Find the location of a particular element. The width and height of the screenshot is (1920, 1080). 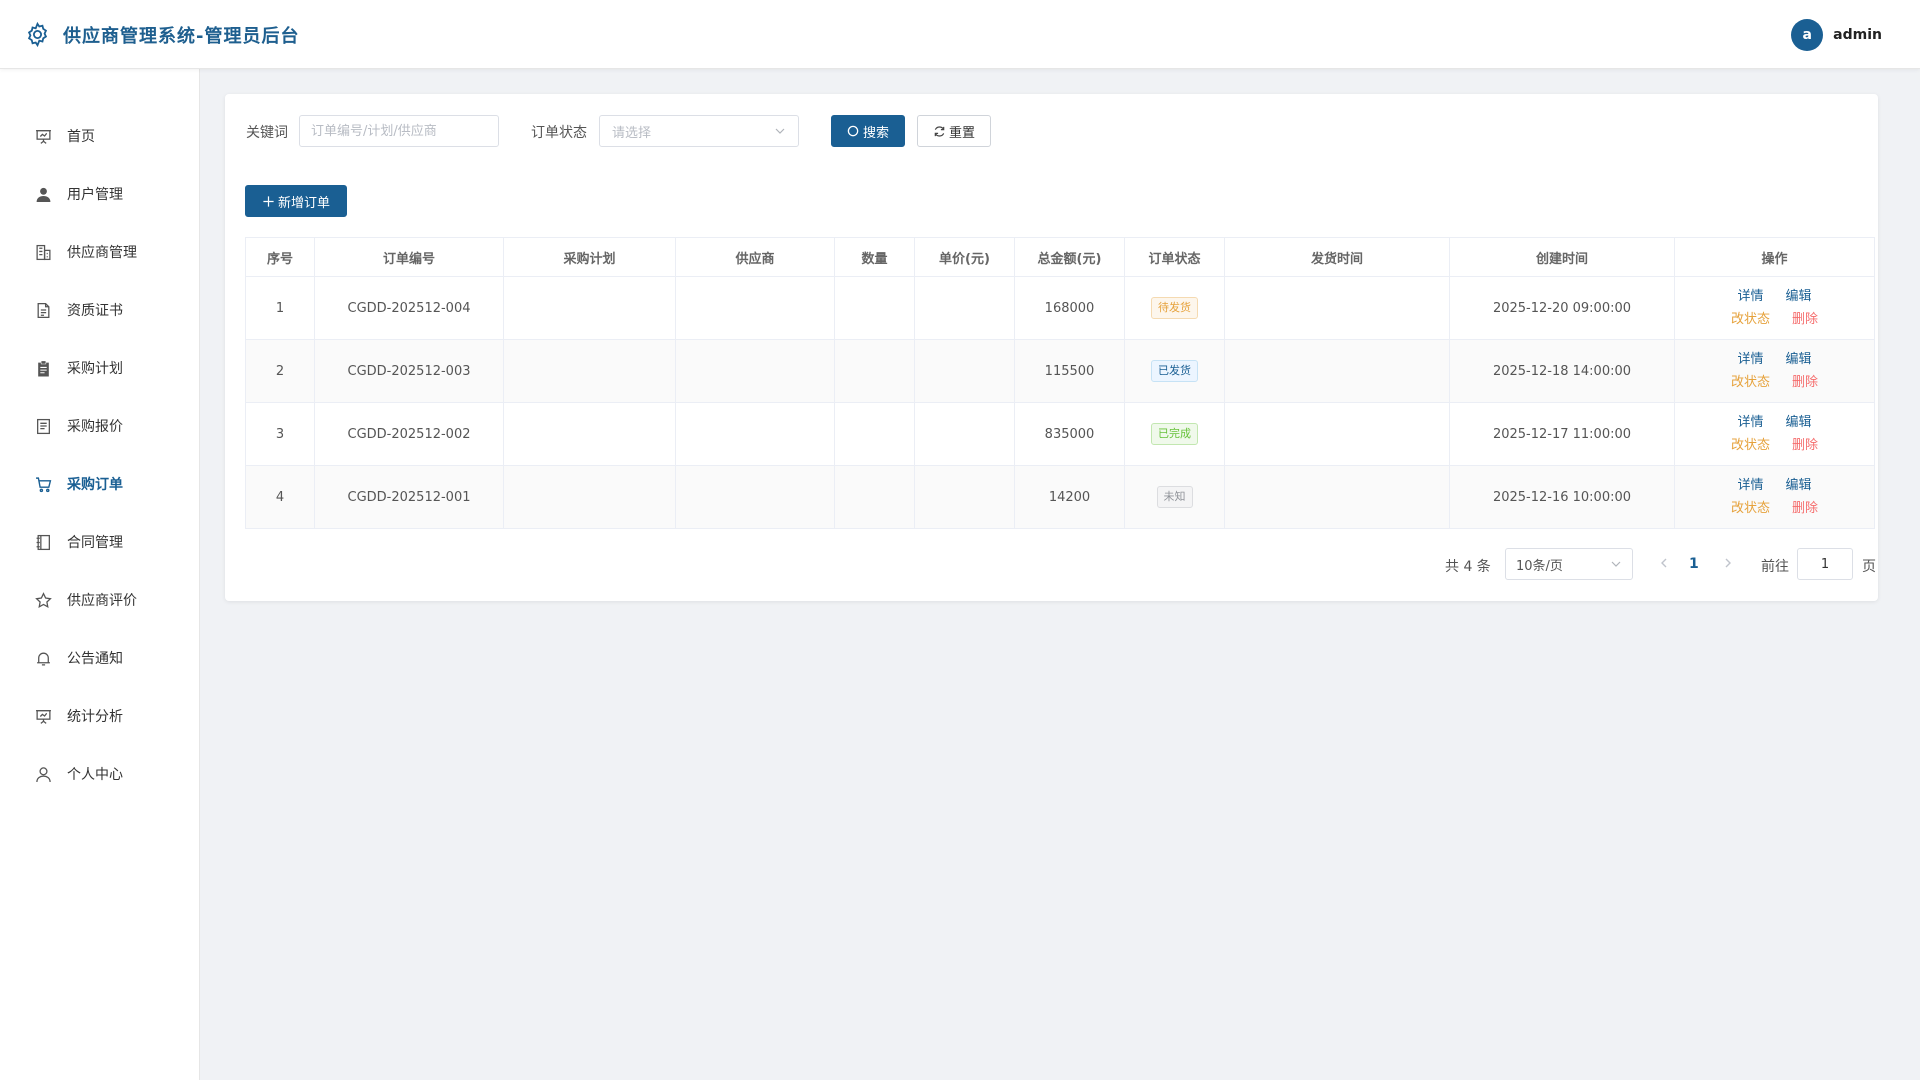

next-page-icon is located at coordinates (1728, 563).